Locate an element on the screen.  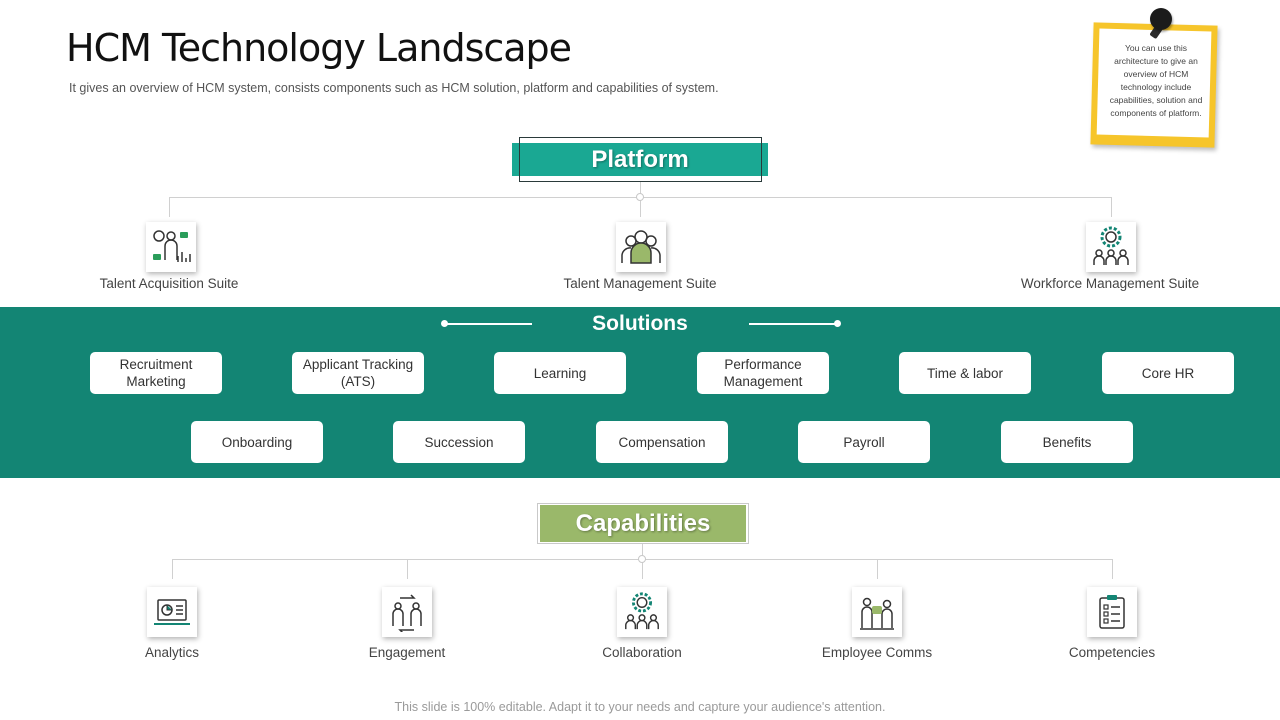
capabilities-connector-node is located at coordinates (642, 559).